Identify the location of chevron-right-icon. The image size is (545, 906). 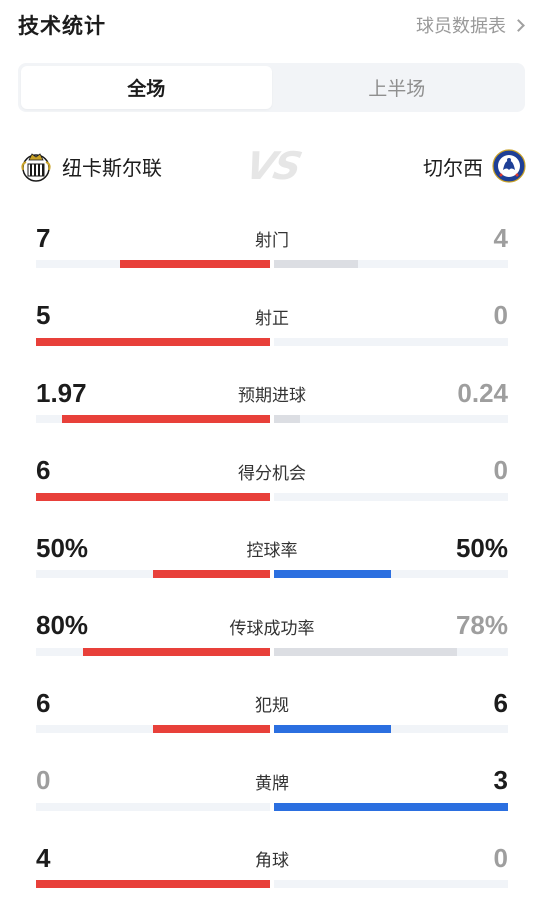
(518, 25).